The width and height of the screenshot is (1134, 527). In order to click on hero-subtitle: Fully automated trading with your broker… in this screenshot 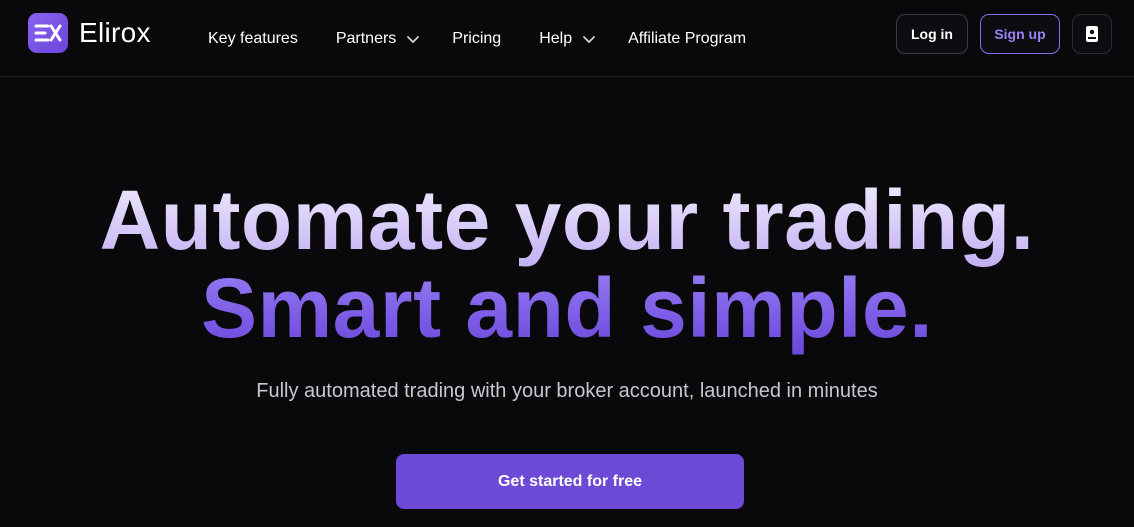, I will do `click(567, 391)`.